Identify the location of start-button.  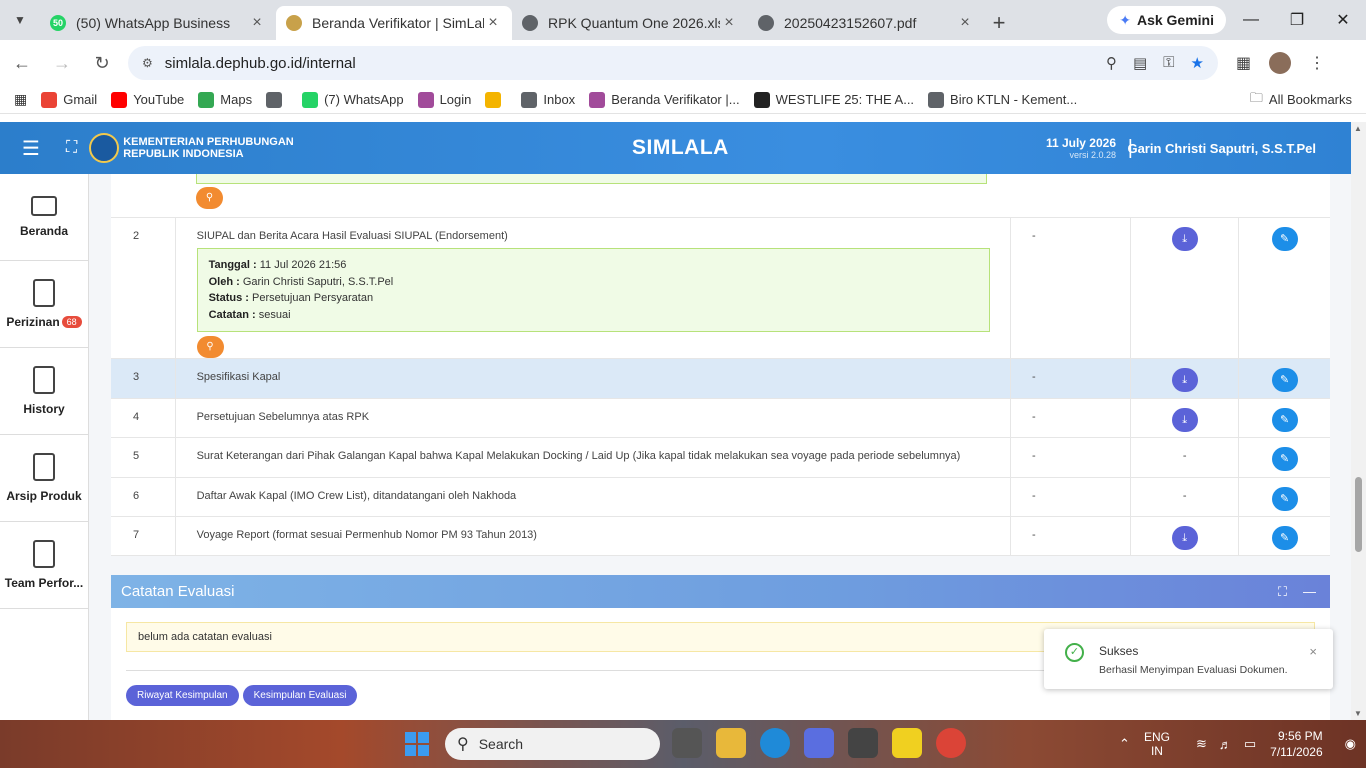
(417, 744).